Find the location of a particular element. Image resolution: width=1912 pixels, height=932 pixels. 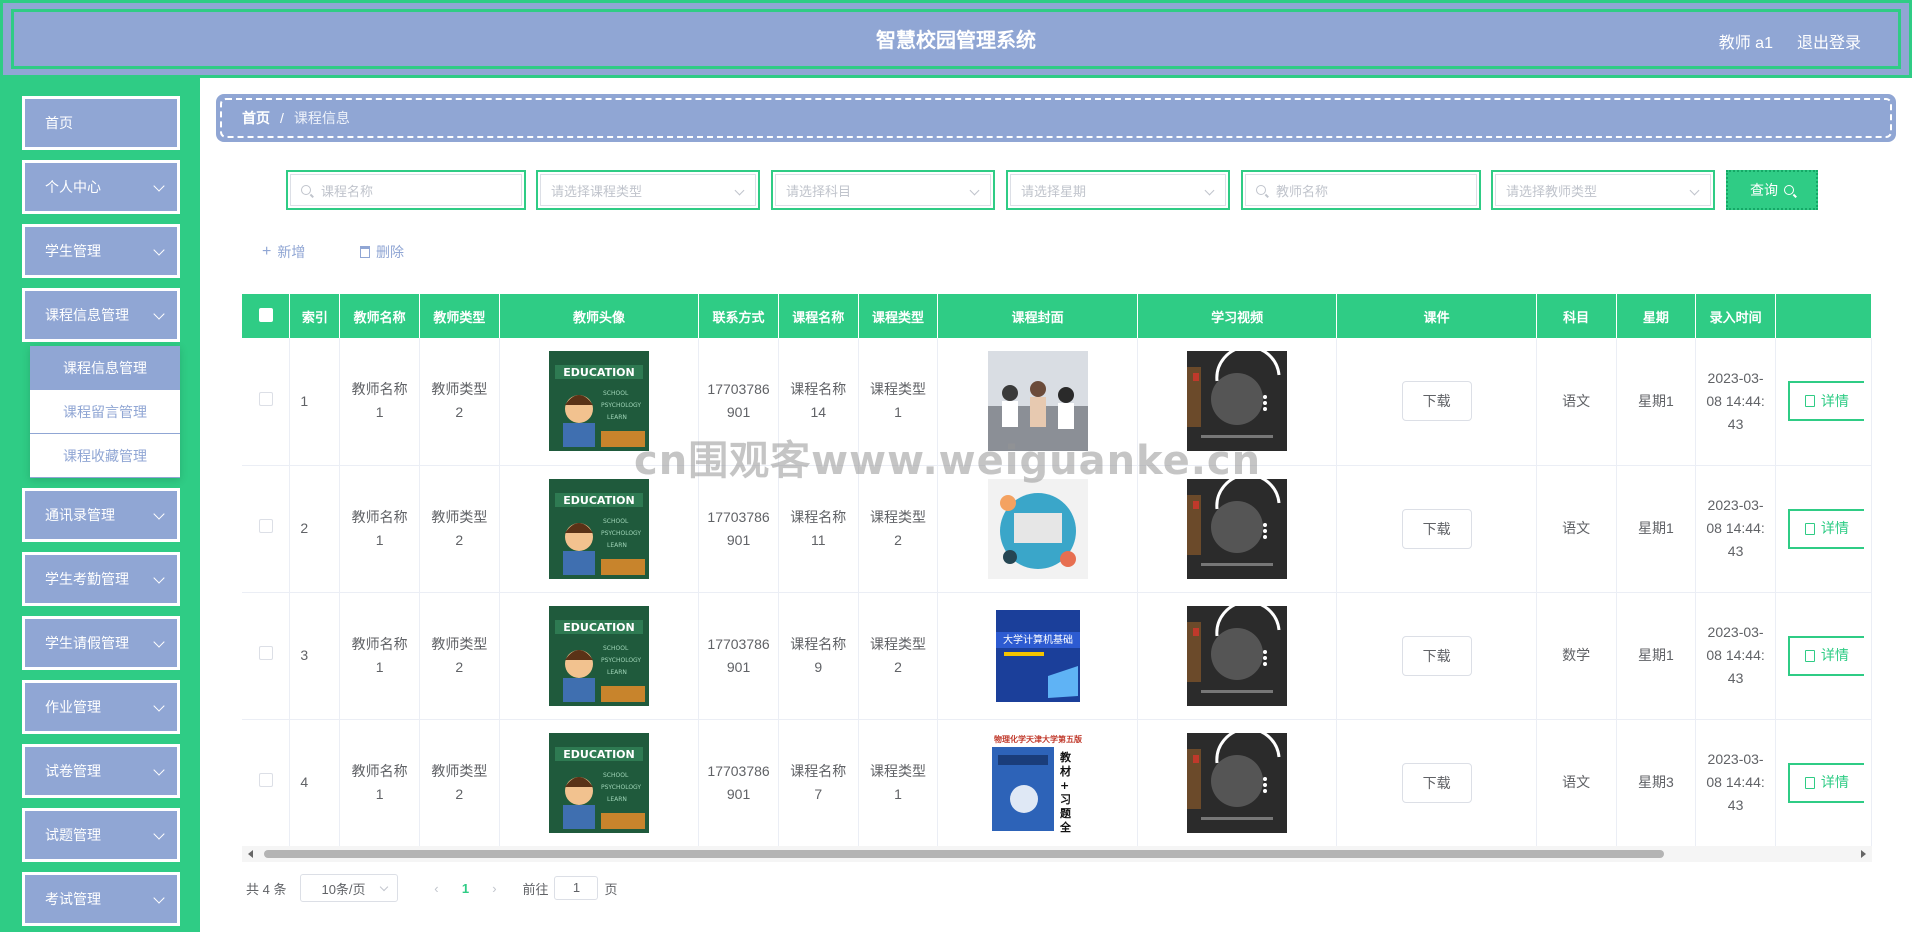

course-type-placeholder: 请选择课程类型 is located at coordinates (597, 191).